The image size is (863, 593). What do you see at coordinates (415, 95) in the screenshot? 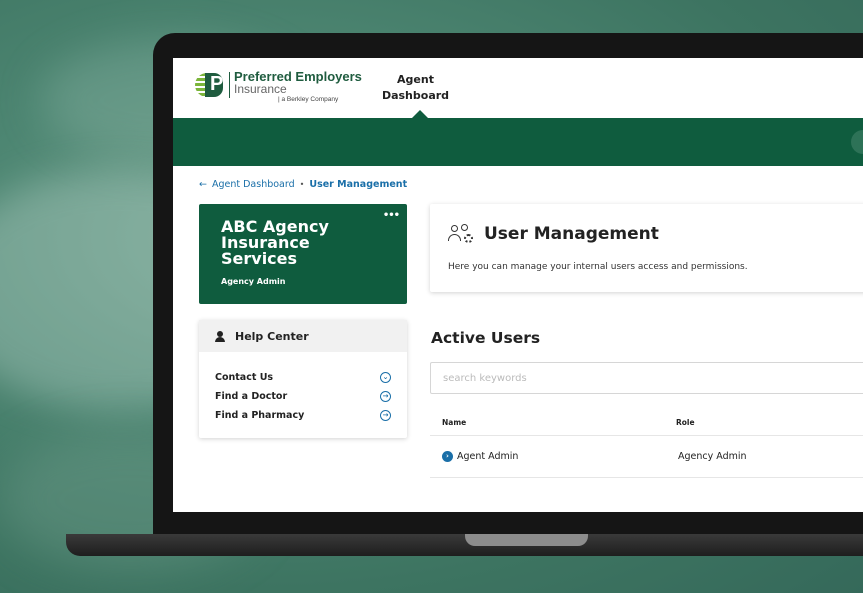
I see `tab-label-line2: Dashboard` at bounding box center [415, 95].